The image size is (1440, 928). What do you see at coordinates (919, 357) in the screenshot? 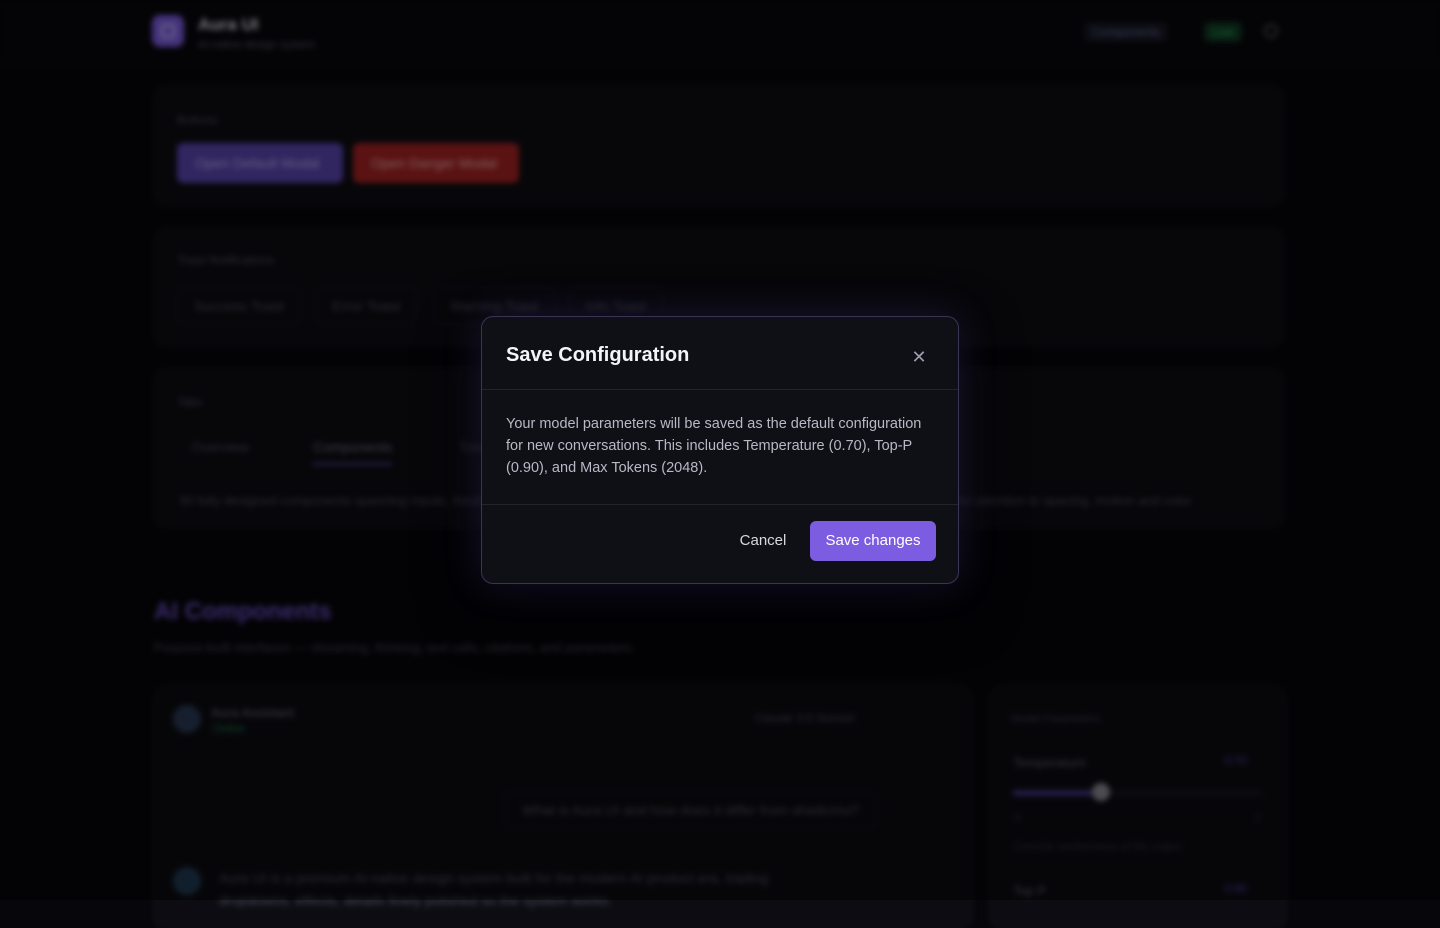
I see `close-icon: ✕` at bounding box center [919, 357].